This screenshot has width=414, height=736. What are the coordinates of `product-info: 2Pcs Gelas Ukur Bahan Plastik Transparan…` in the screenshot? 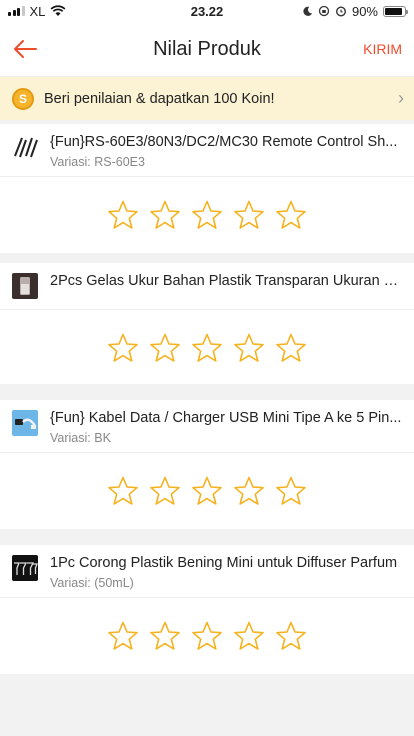 It's located at (207, 286).